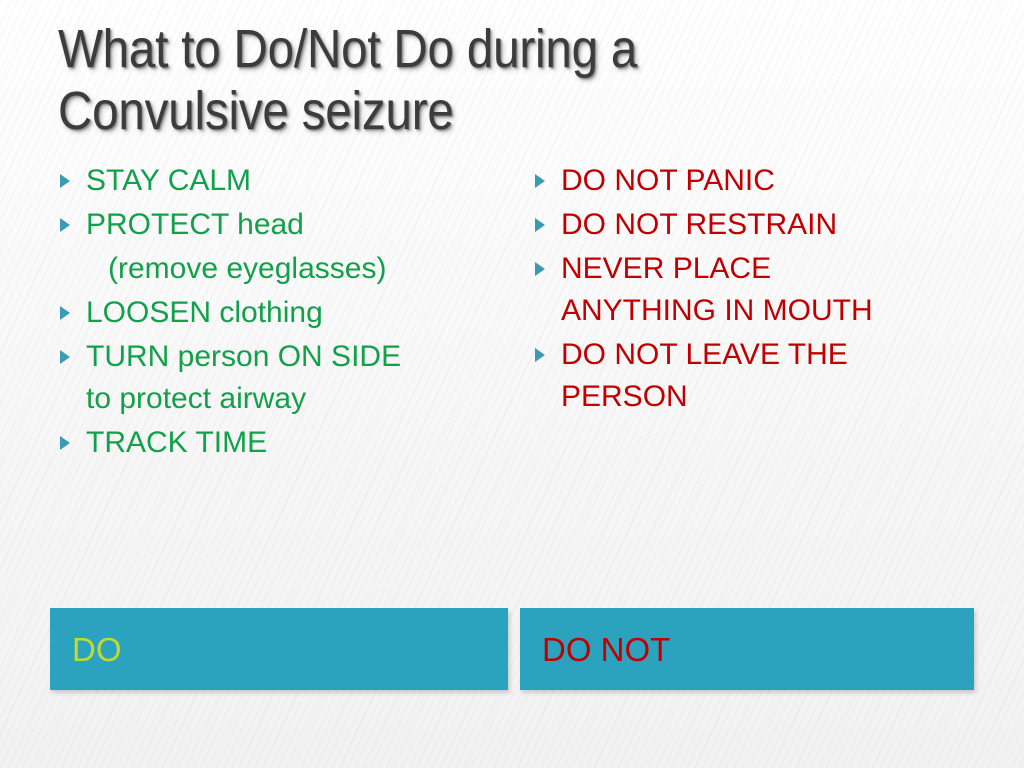 This screenshot has width=1024, height=768. I want to click on list-item: DO NOT PANIC, so click(770, 181).